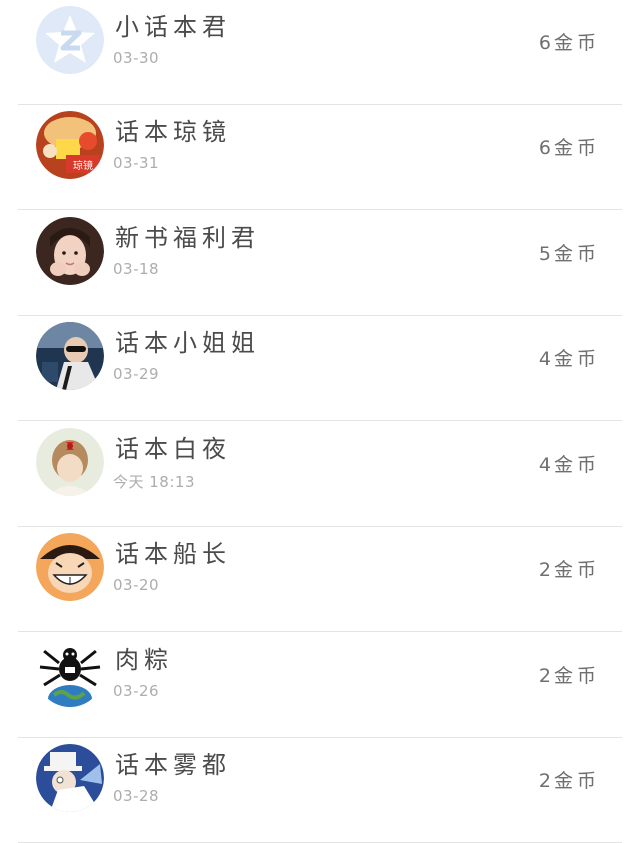  I want to click on list-item: 话本小姐姐 03-29 4金币, so click(320, 368).